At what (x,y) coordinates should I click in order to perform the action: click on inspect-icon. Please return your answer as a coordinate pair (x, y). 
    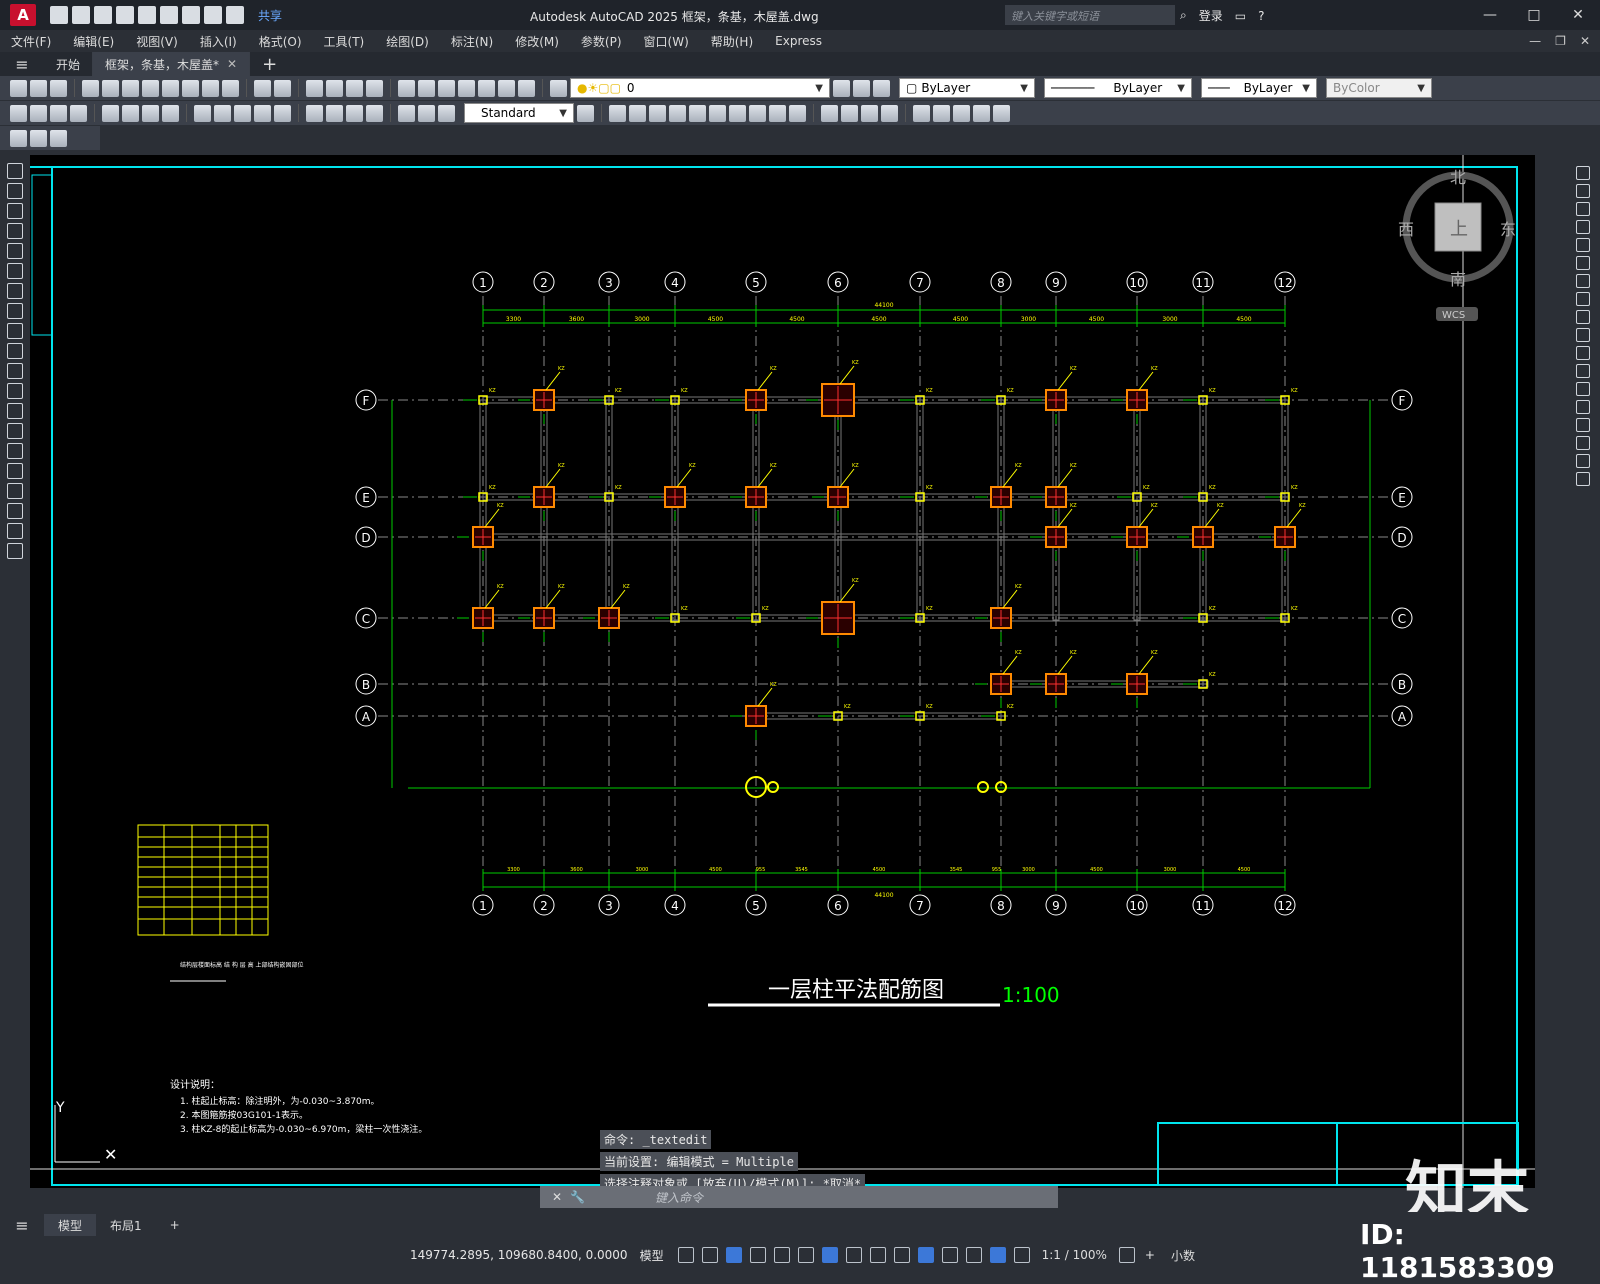
    Looking at the image, I should click on (354, 113).